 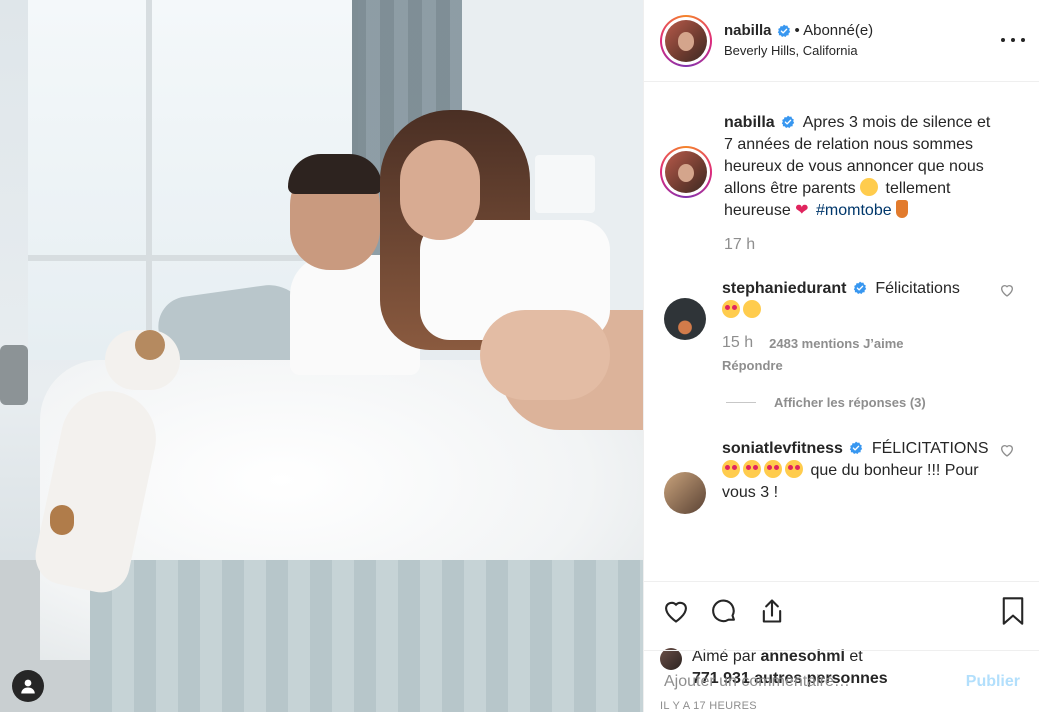 I want to click on add-comment-bar: Publier, so click(x=841, y=681).